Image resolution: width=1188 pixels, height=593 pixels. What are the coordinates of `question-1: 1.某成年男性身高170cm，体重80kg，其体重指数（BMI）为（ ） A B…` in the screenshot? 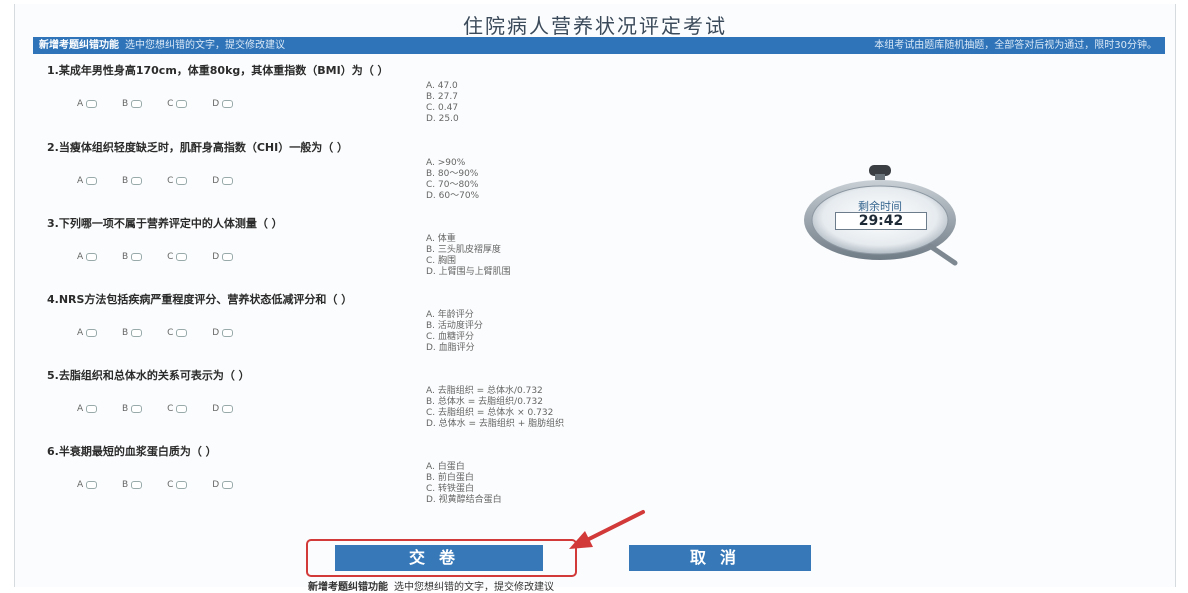 It's located at (327, 93).